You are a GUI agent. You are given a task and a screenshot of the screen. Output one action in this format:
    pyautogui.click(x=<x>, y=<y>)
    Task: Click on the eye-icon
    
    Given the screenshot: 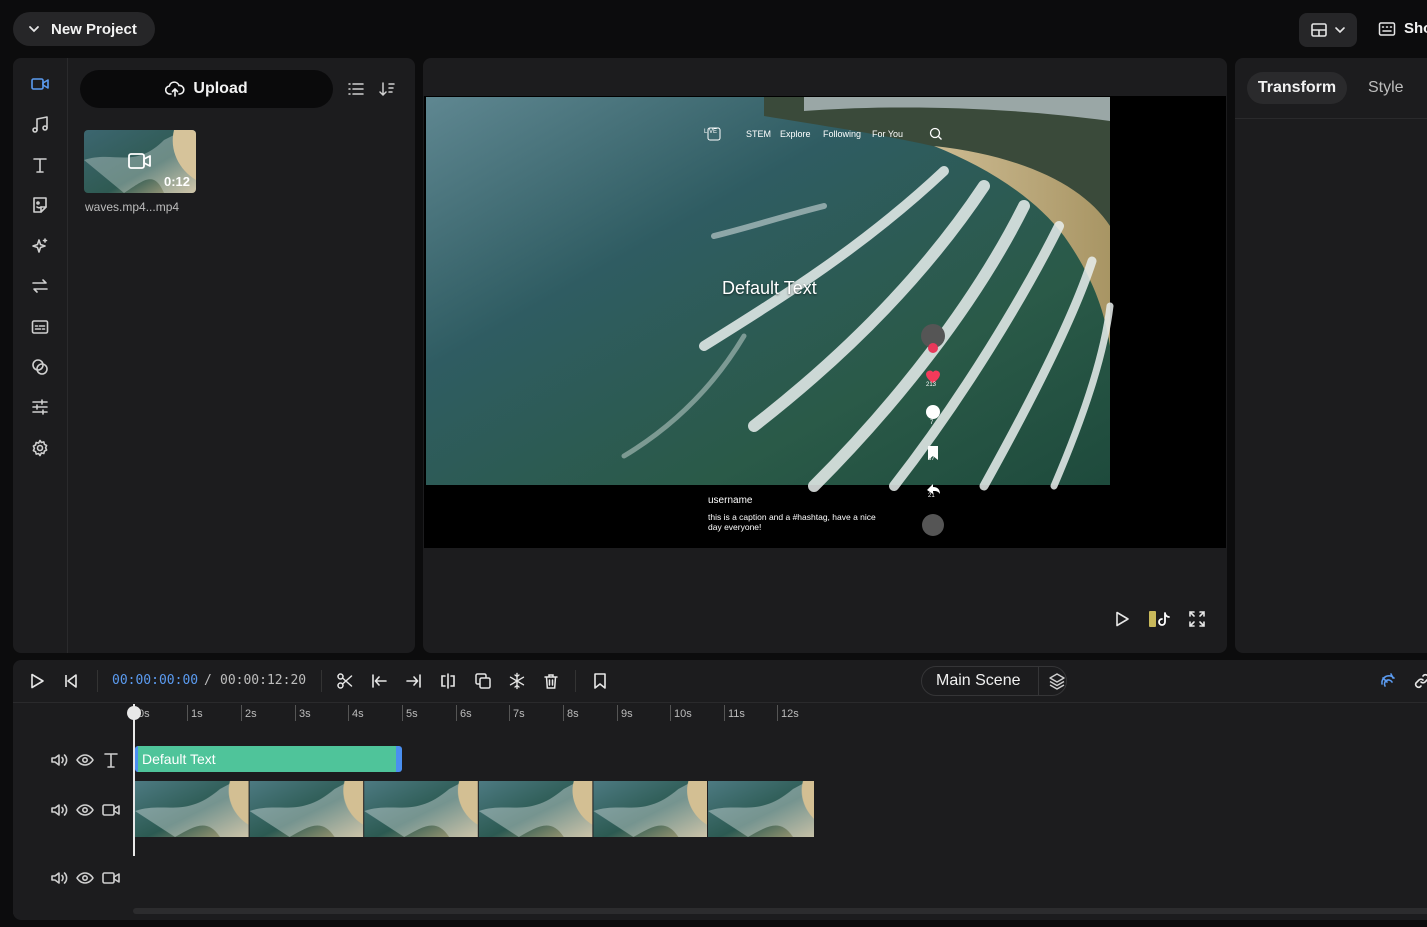 What is the action you would take?
    pyautogui.click(x=85, y=810)
    